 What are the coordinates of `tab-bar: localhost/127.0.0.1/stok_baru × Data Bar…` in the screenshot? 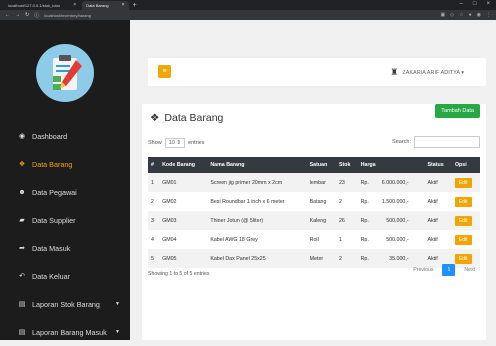 It's located at (248, 5).